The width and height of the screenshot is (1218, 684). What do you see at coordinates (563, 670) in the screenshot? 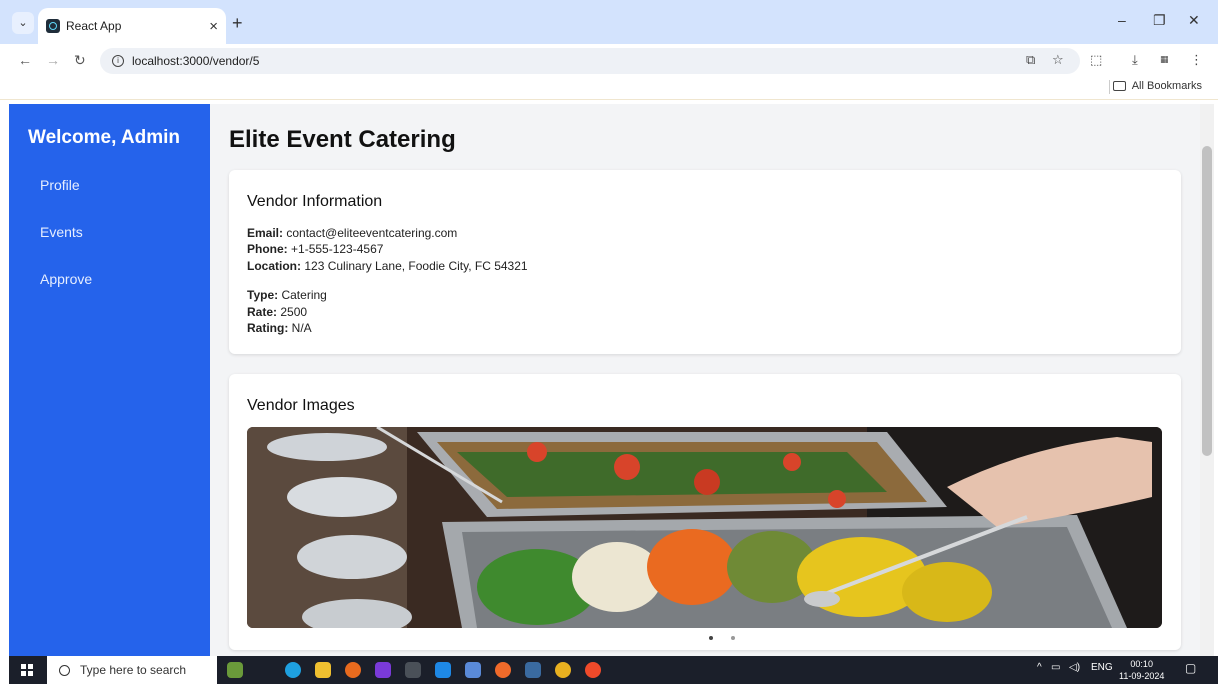
I see `chrome-icon` at bounding box center [563, 670].